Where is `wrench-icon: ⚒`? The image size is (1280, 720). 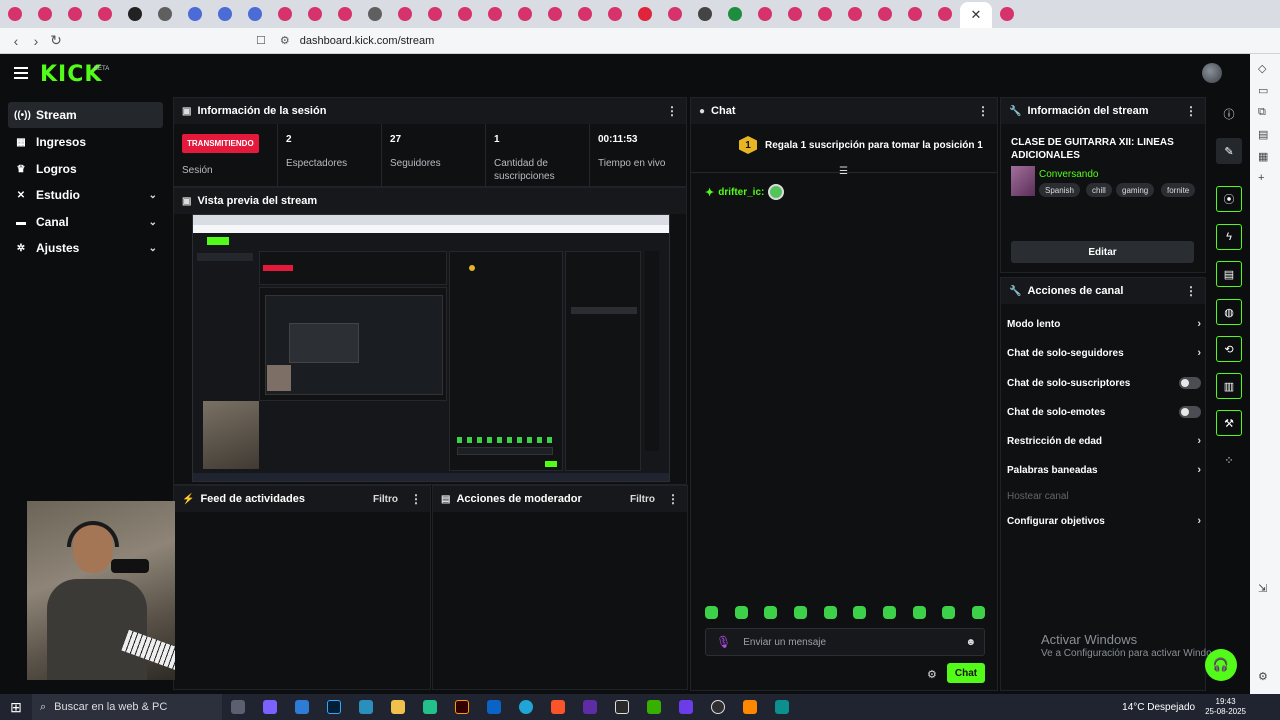 wrench-icon: ⚒ is located at coordinates (1229, 423).